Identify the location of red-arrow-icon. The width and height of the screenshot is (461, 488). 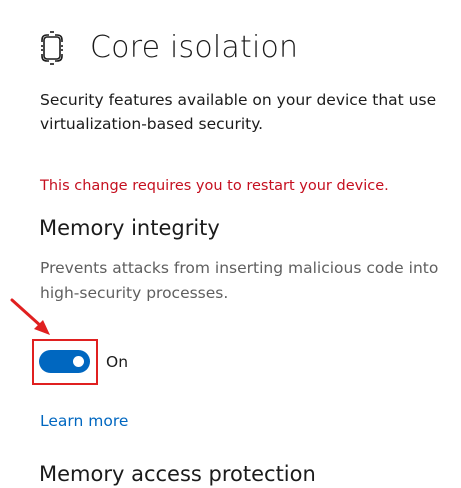
(30, 316).